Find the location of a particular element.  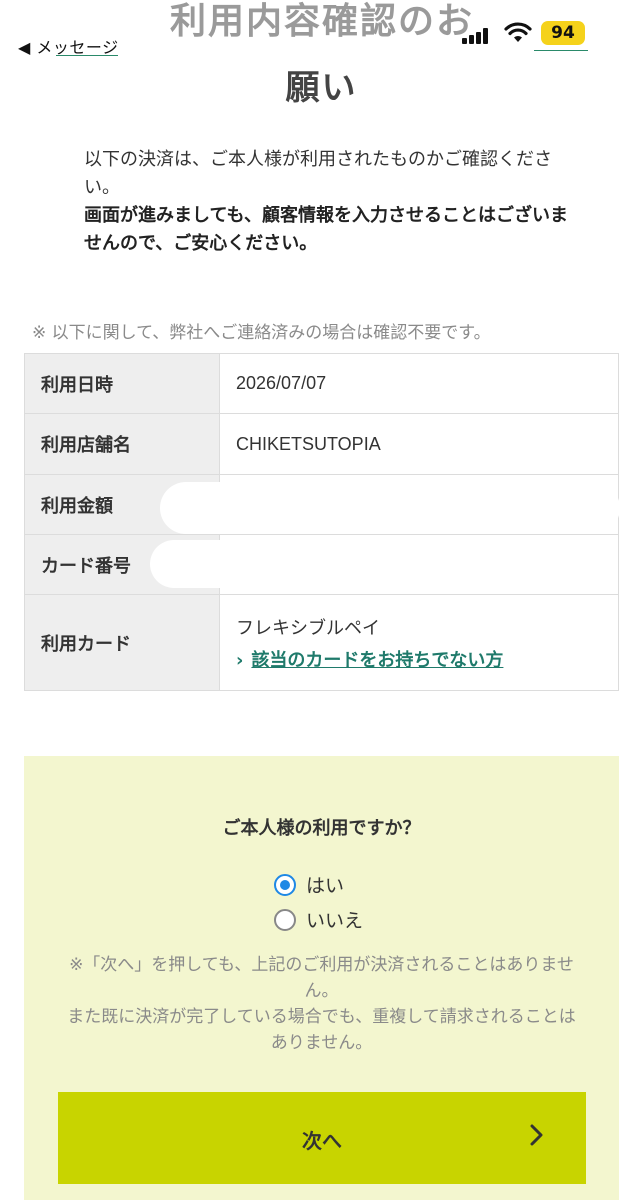

table-row: 利用カード フレキシブルペイ › 該当のカードをお持ちでない方 is located at coordinates (321, 642).